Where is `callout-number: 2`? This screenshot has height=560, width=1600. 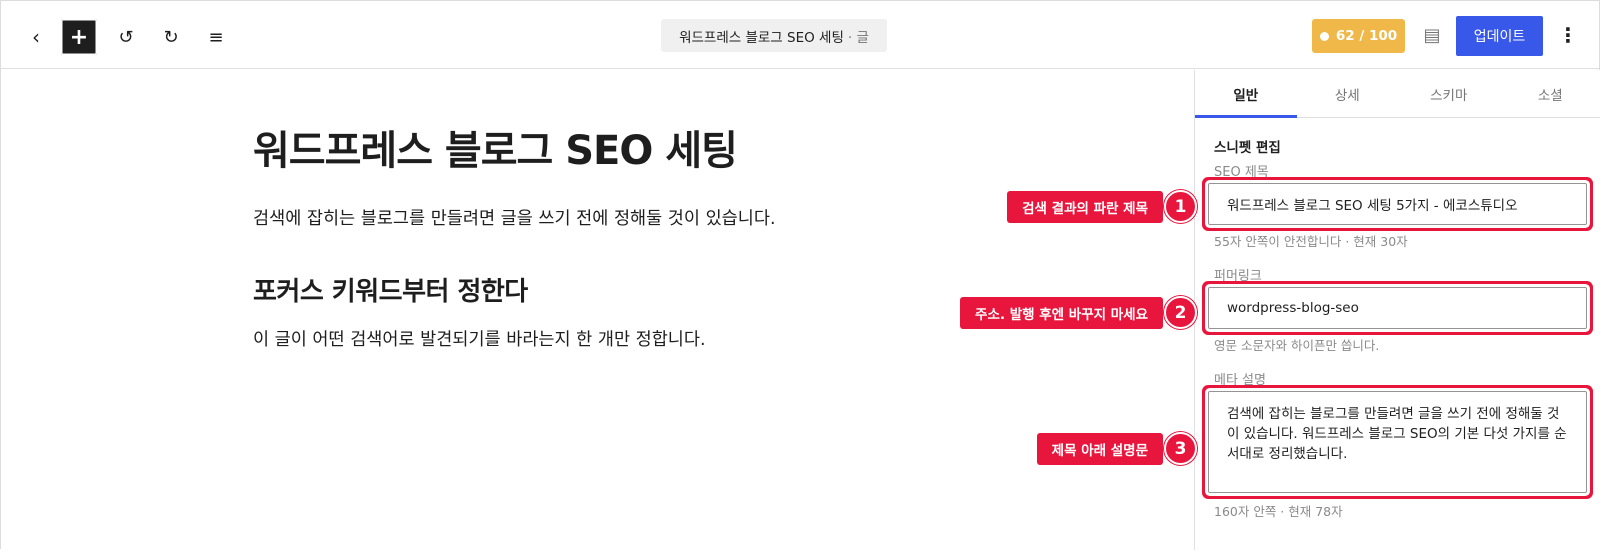 callout-number: 2 is located at coordinates (1180, 312).